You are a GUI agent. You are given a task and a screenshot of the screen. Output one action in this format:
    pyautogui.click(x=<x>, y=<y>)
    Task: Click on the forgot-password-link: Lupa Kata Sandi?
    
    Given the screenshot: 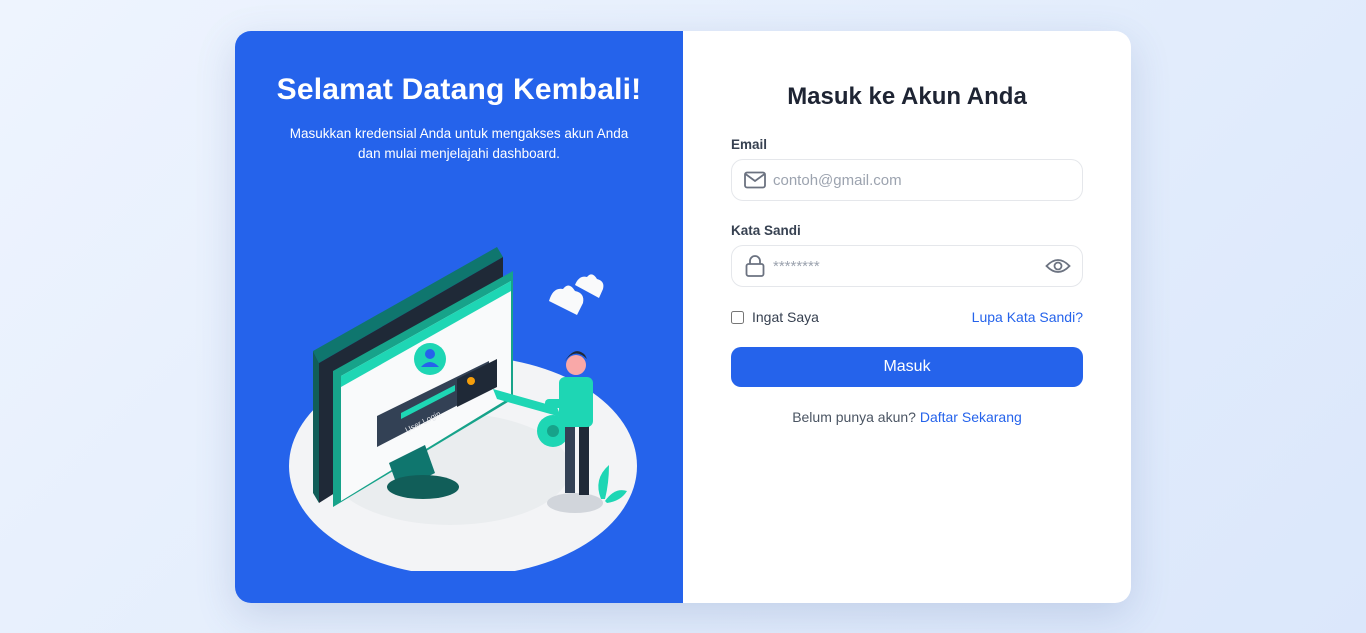 What is the action you would take?
    pyautogui.click(x=1027, y=317)
    